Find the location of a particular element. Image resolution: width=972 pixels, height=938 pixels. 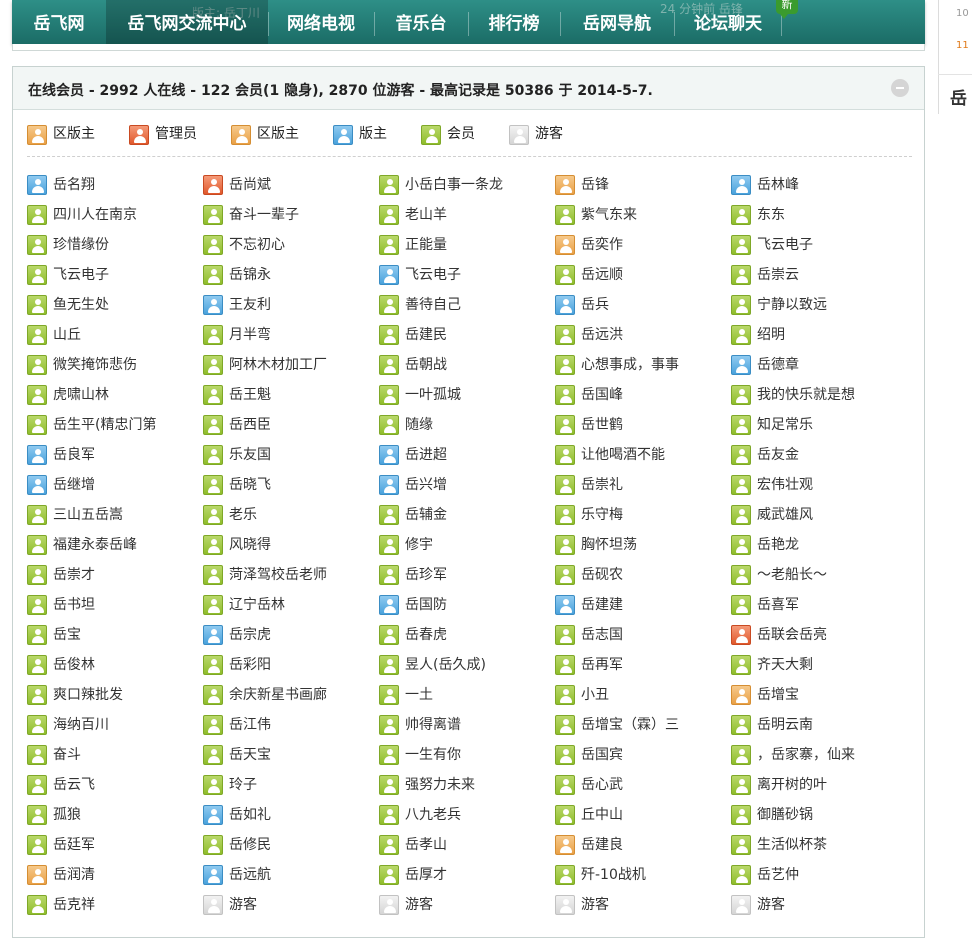

member-list-item: 威武雄风 is located at coordinates (816, 515).